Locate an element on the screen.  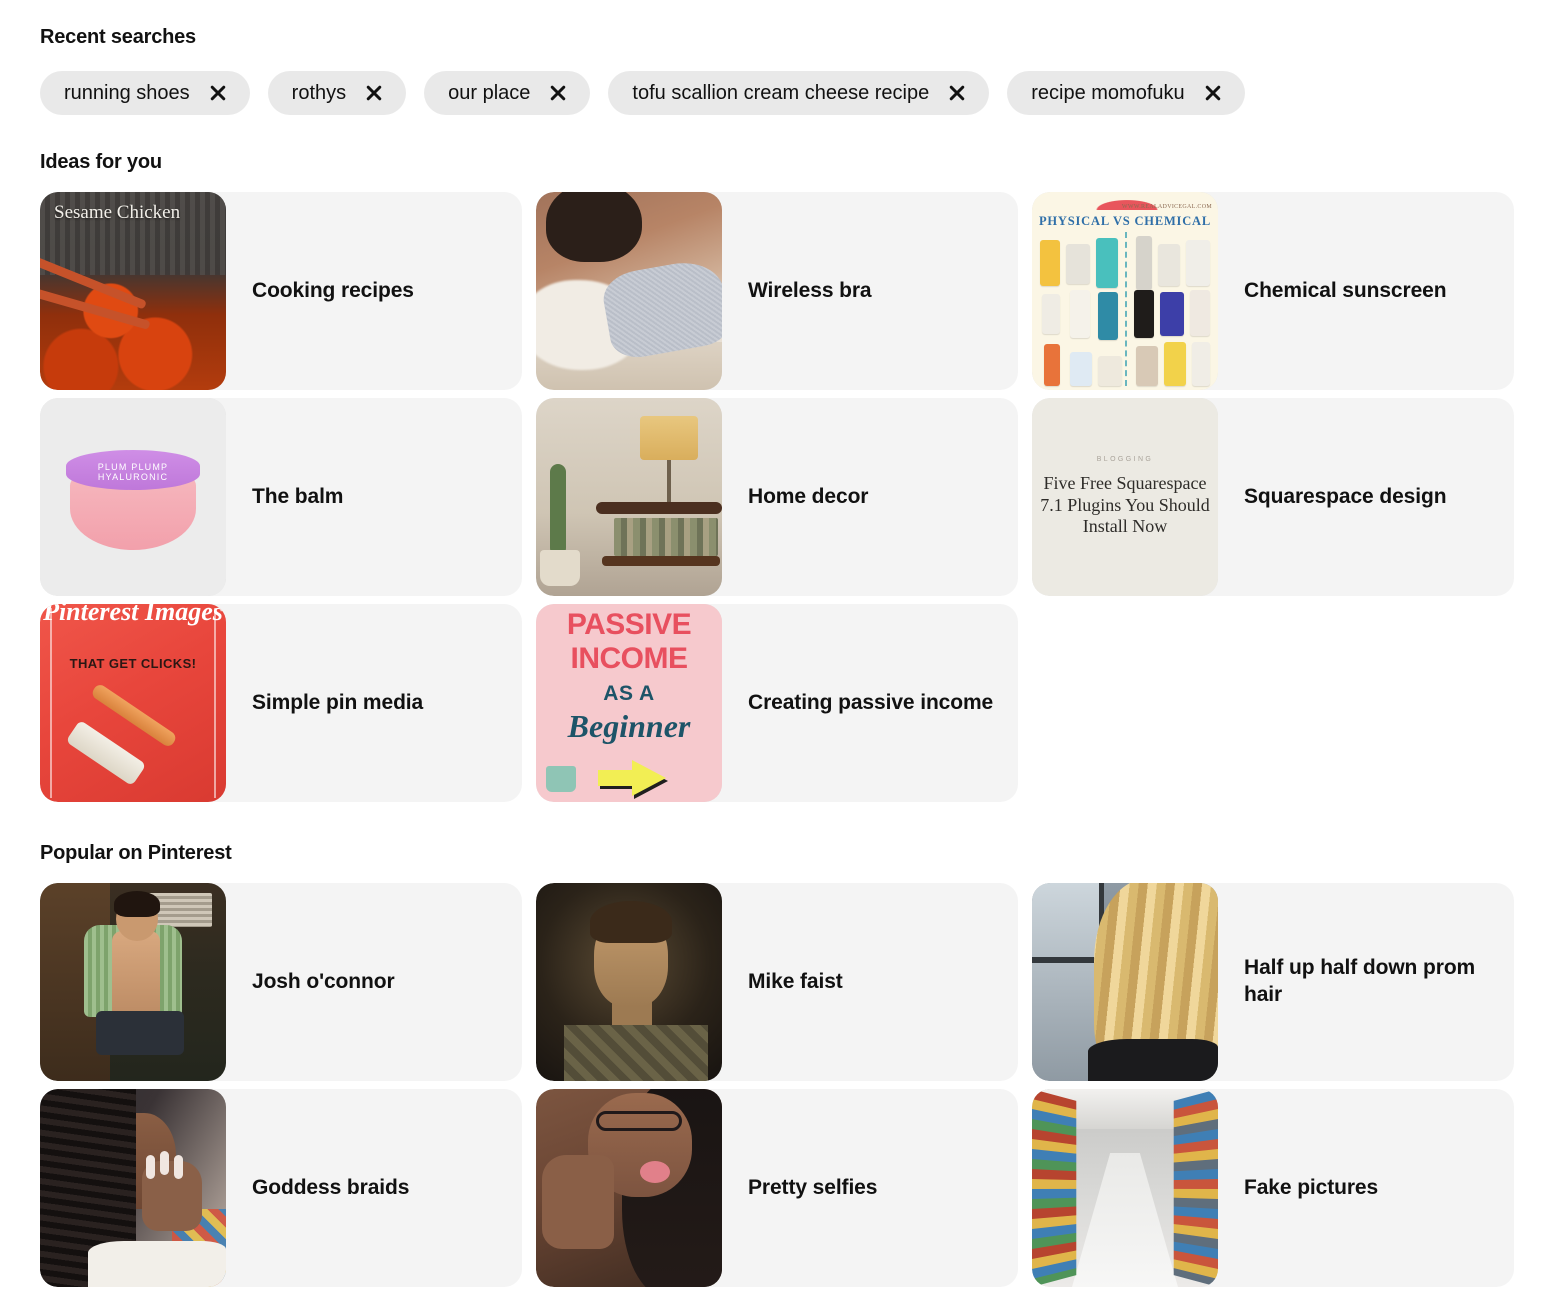
recent-search-chip-label: recipe momofuku is located at coordinates (1108, 93).